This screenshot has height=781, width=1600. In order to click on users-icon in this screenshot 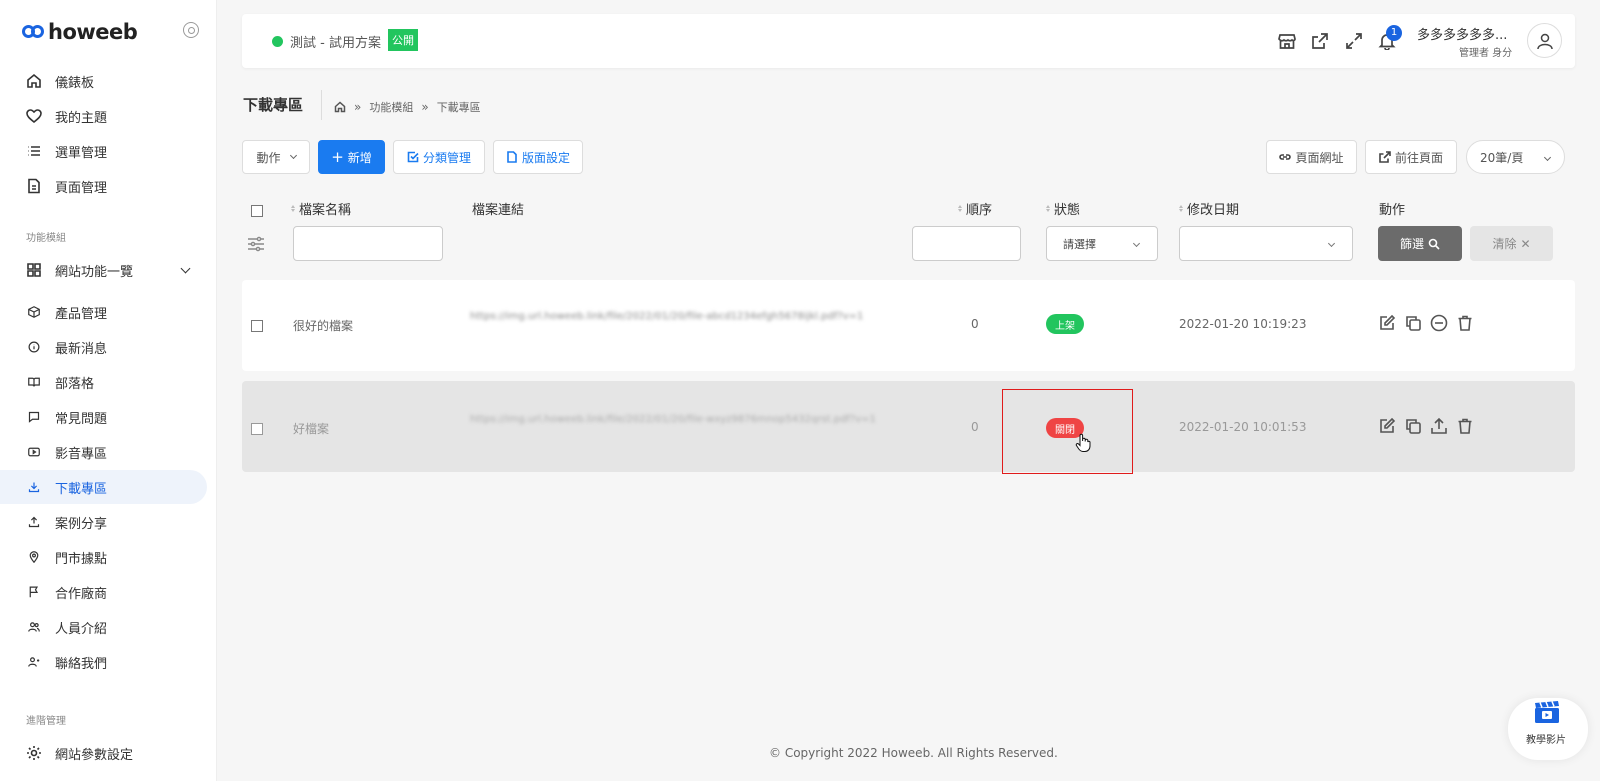, I will do `click(34, 627)`.